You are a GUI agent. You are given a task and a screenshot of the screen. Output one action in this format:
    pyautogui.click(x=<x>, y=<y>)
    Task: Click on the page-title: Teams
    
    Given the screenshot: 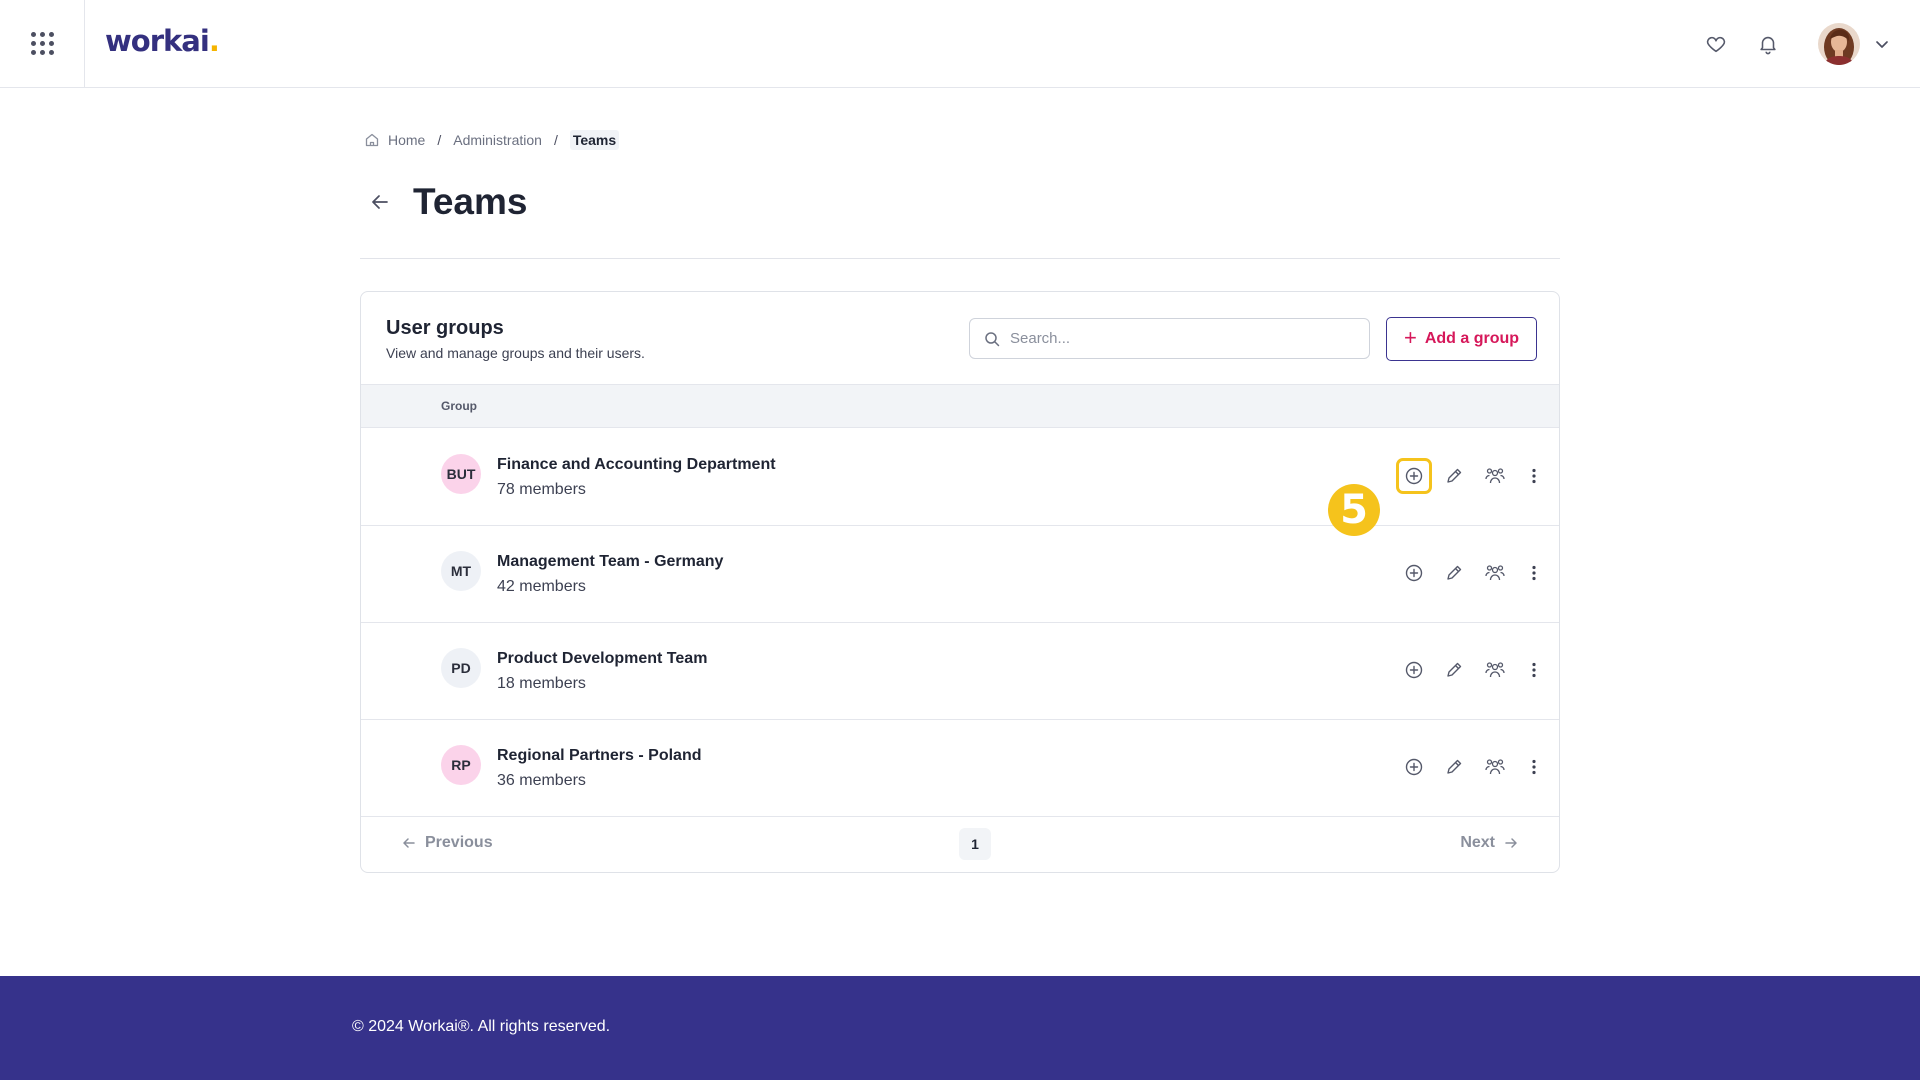 What is the action you would take?
    pyautogui.click(x=470, y=201)
    